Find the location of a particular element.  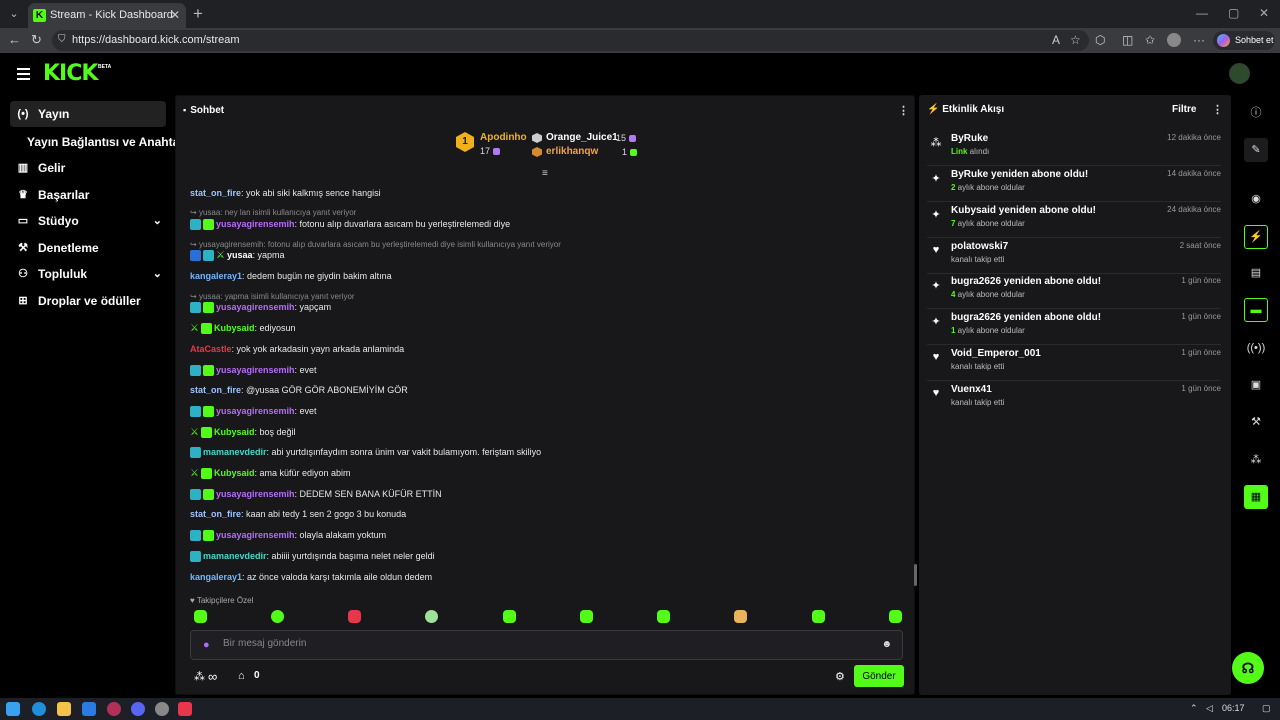

gifter-name: erlikhanqw is located at coordinates (572, 151).